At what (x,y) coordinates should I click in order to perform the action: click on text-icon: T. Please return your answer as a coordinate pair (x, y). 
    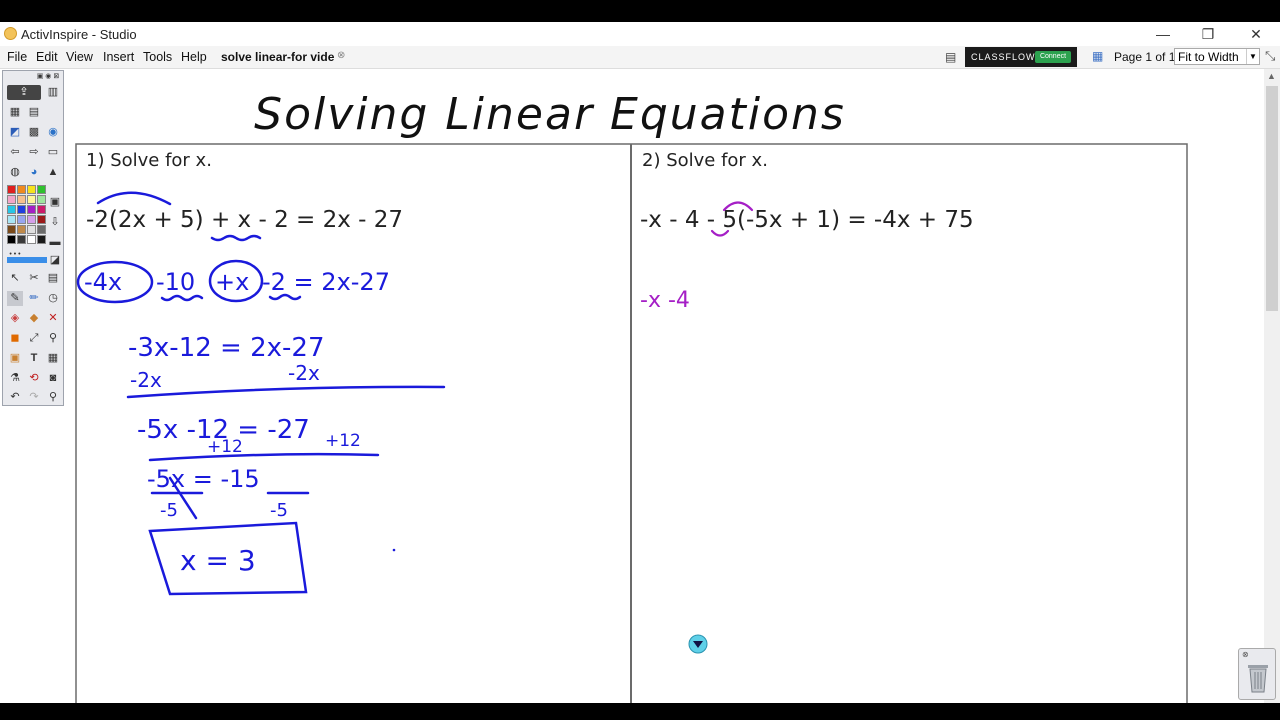
    Looking at the image, I should click on (34, 358).